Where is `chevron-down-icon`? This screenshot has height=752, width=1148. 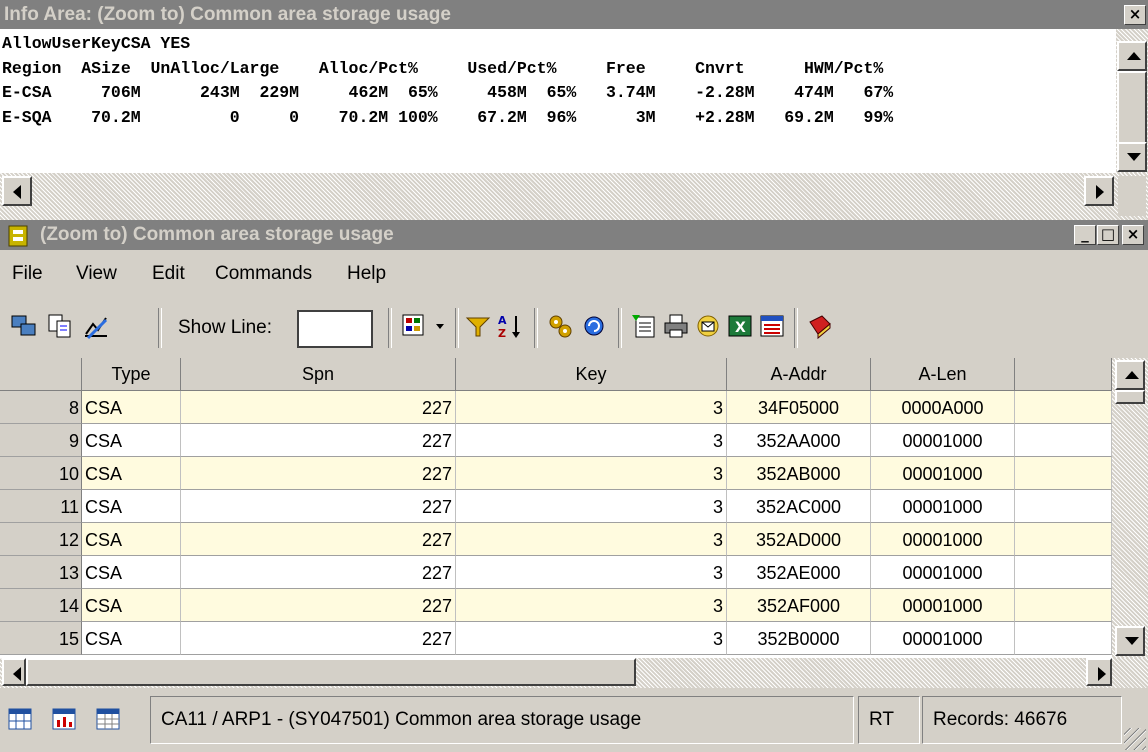 chevron-down-icon is located at coordinates (440, 326).